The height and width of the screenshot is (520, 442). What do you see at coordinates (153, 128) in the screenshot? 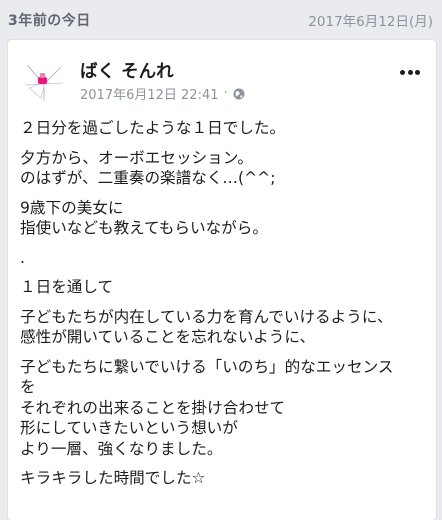
I see `post-paragraph: ２日分を過ごしたような１日でした。` at bounding box center [153, 128].